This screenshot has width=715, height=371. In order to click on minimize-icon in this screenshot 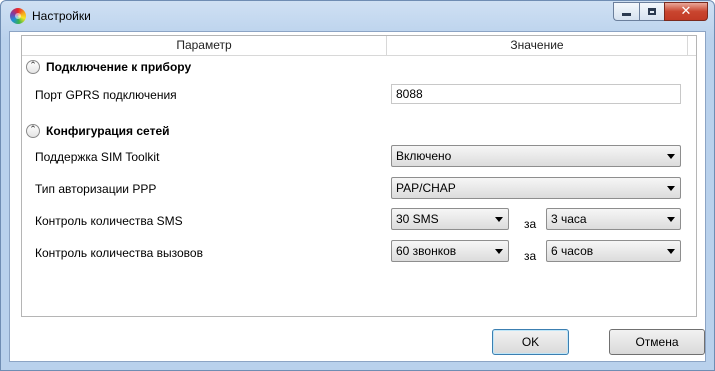, I will do `click(626, 14)`.